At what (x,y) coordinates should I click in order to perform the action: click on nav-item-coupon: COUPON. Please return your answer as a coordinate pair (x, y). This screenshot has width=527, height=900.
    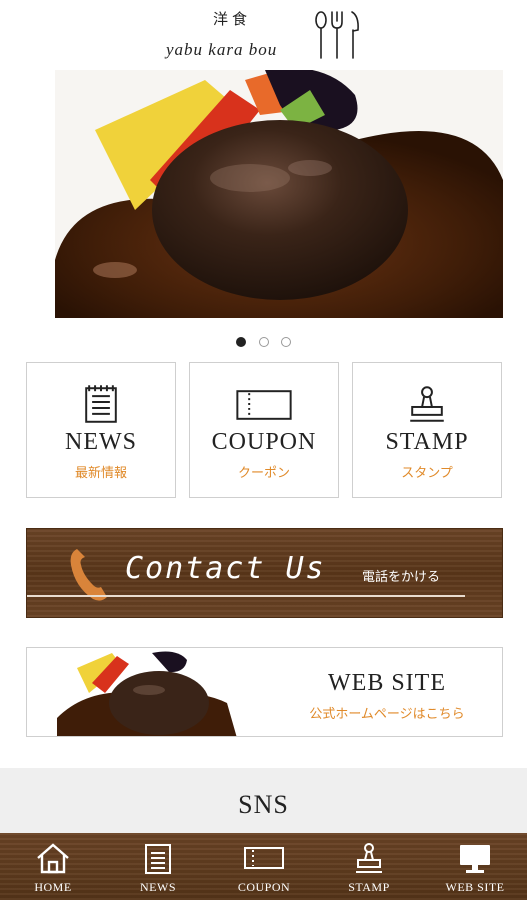
    Looking at the image, I should click on (264, 866).